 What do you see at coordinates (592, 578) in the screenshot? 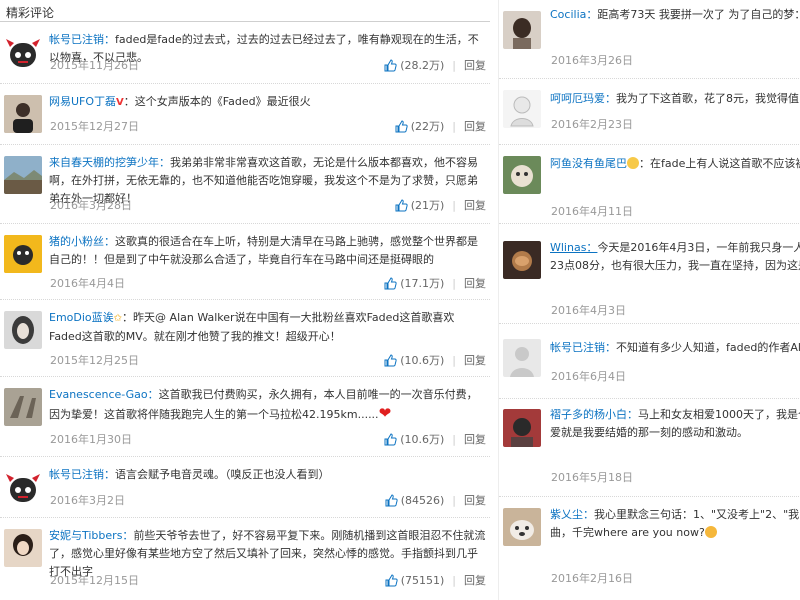
I see `comment-date: 2016年2月16日` at bounding box center [592, 578].